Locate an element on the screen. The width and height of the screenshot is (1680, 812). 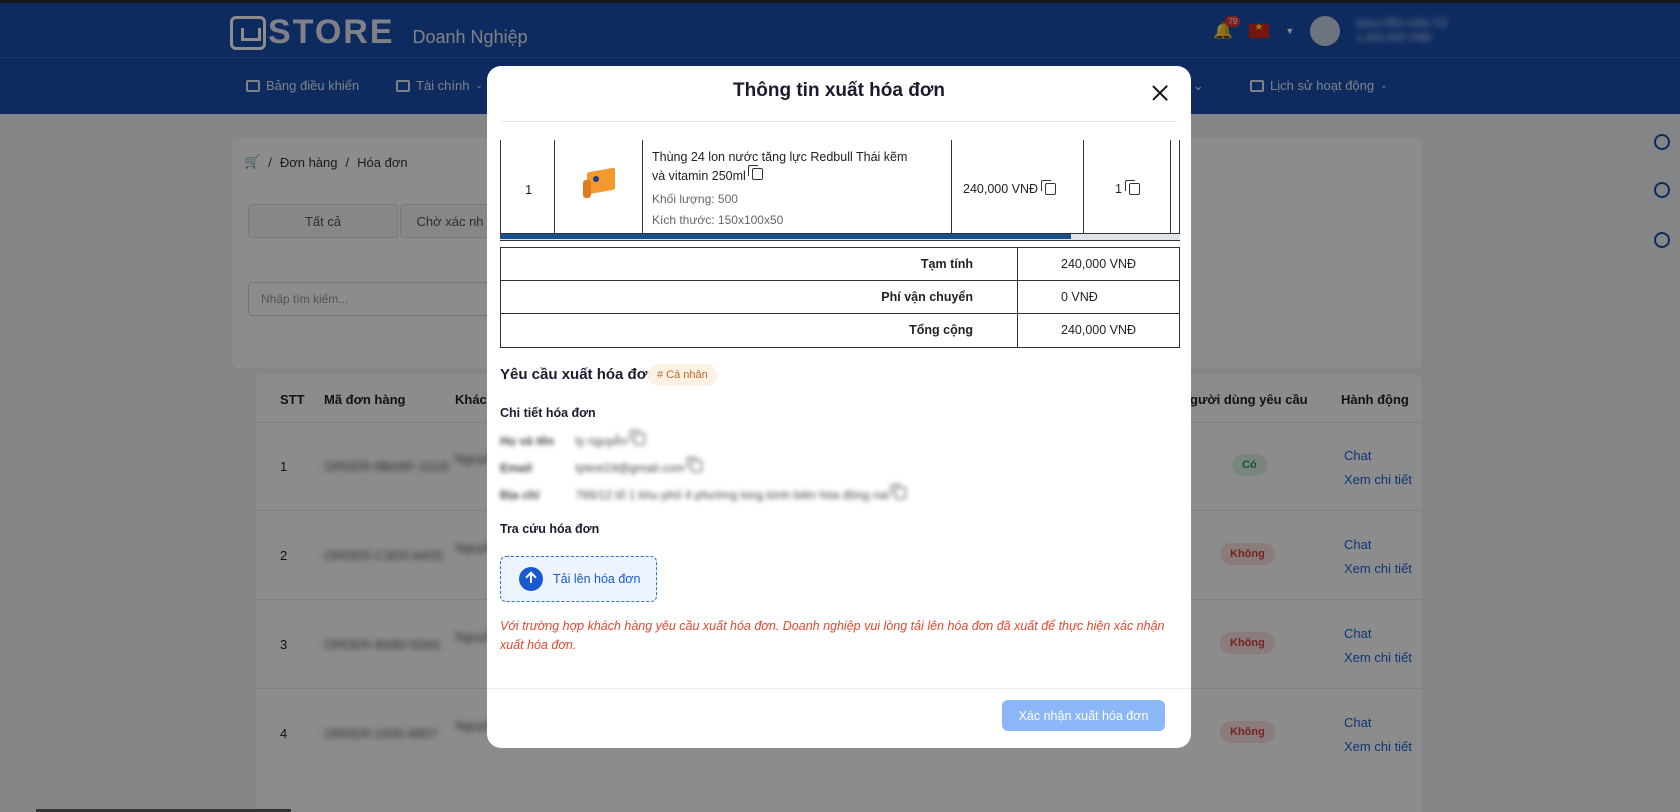
shipping-label: Phí vận chuyển is located at coordinates (927, 297).